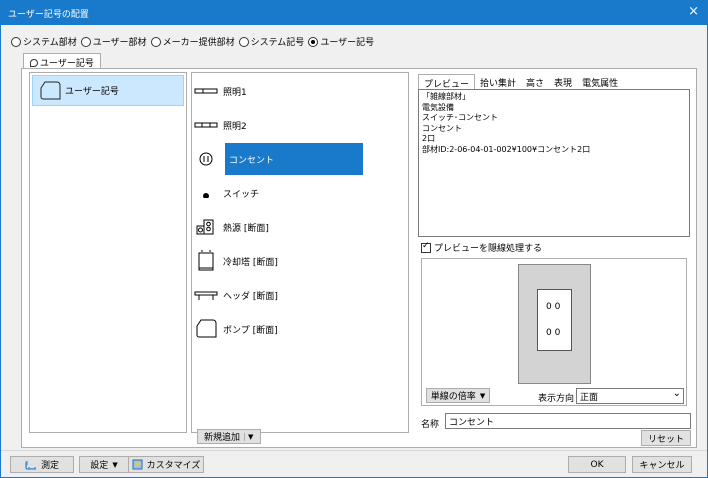 This screenshot has height=478, width=708. What do you see at coordinates (662, 464) in the screenshot?
I see `cancel-button: キャンセル` at bounding box center [662, 464].